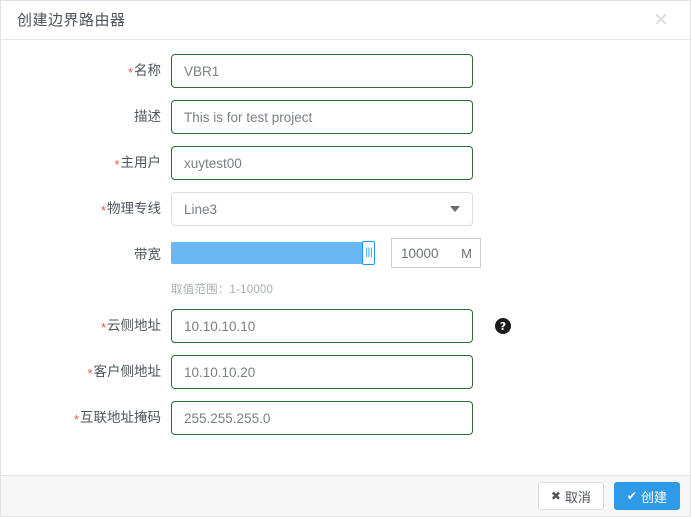  Describe the element at coordinates (76, 419) in the screenshot. I see `required-asterisk-interconnect-mask: *` at that location.